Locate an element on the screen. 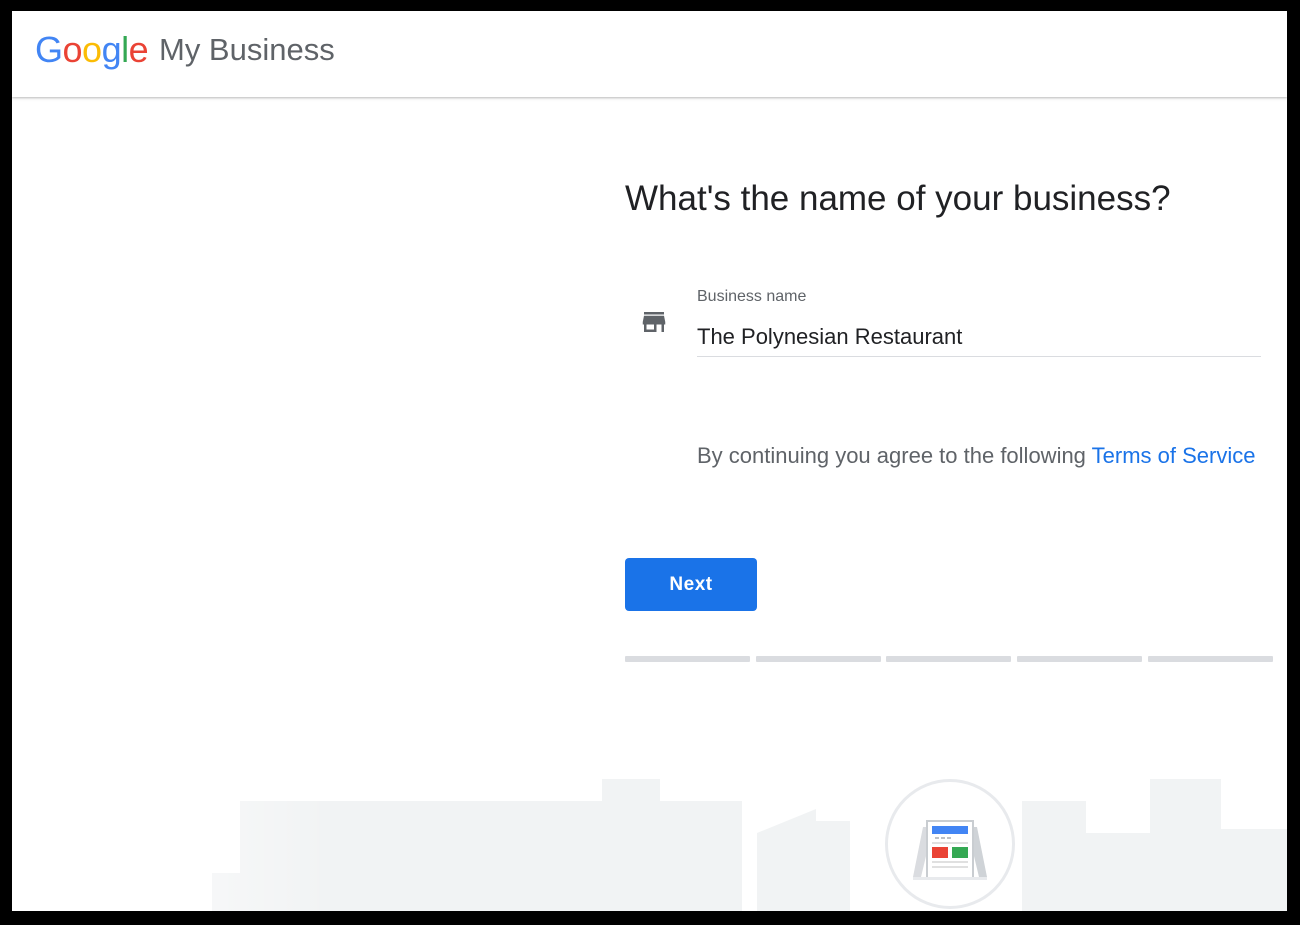 This screenshot has width=1300, height=925. business-name-input is located at coordinates (979, 337).